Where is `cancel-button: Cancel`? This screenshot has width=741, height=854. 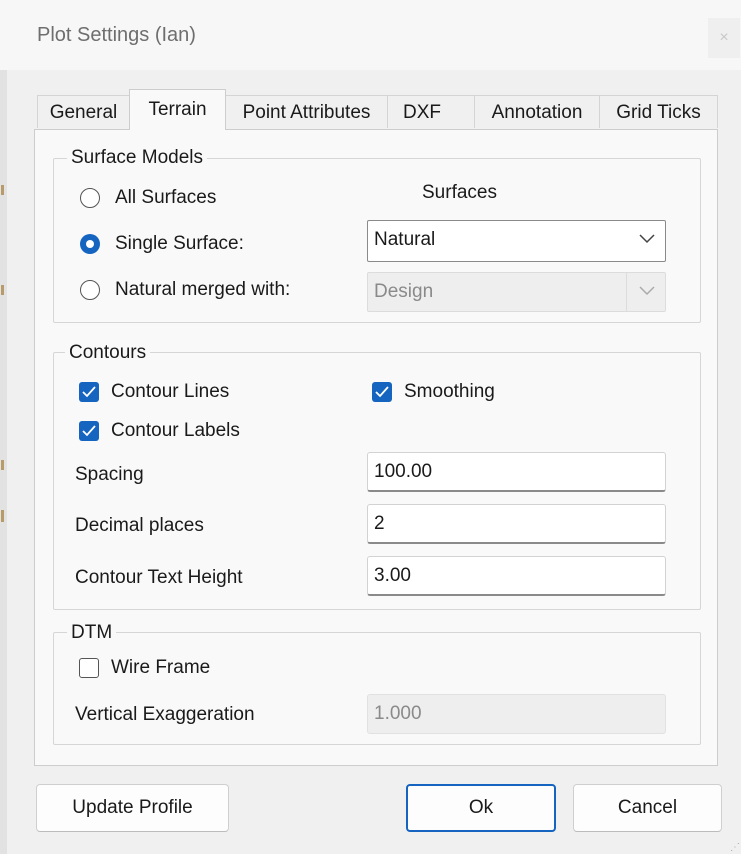
cancel-button: Cancel is located at coordinates (647, 808).